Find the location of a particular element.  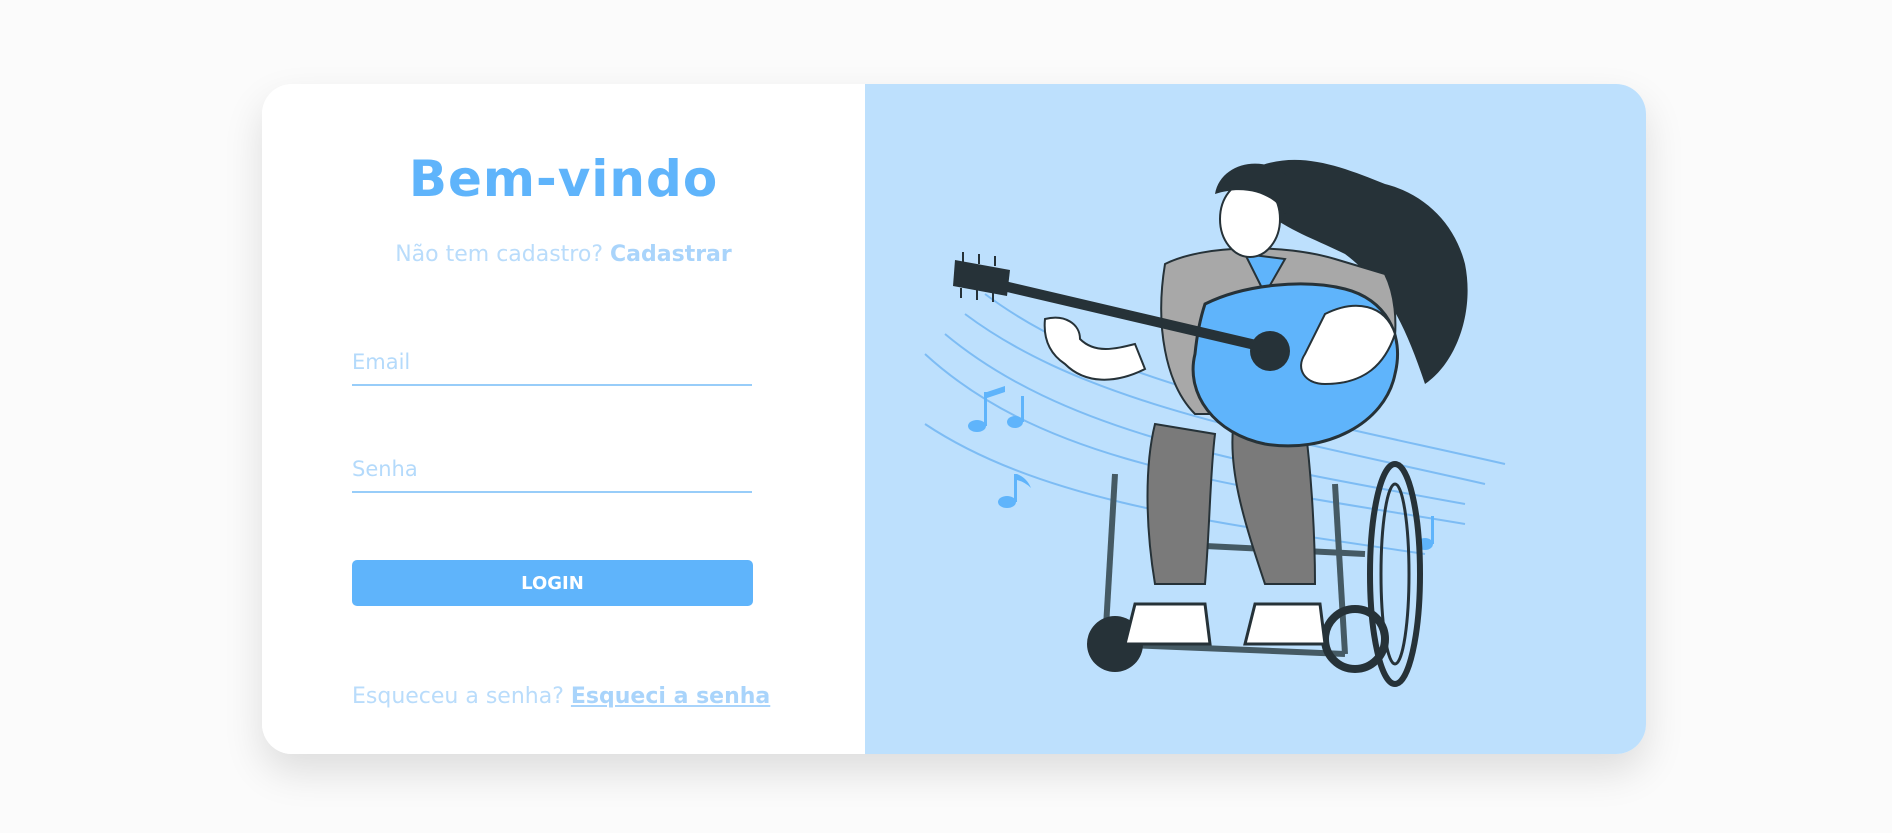

page-title: Bem-vindo is located at coordinates (563, 179).